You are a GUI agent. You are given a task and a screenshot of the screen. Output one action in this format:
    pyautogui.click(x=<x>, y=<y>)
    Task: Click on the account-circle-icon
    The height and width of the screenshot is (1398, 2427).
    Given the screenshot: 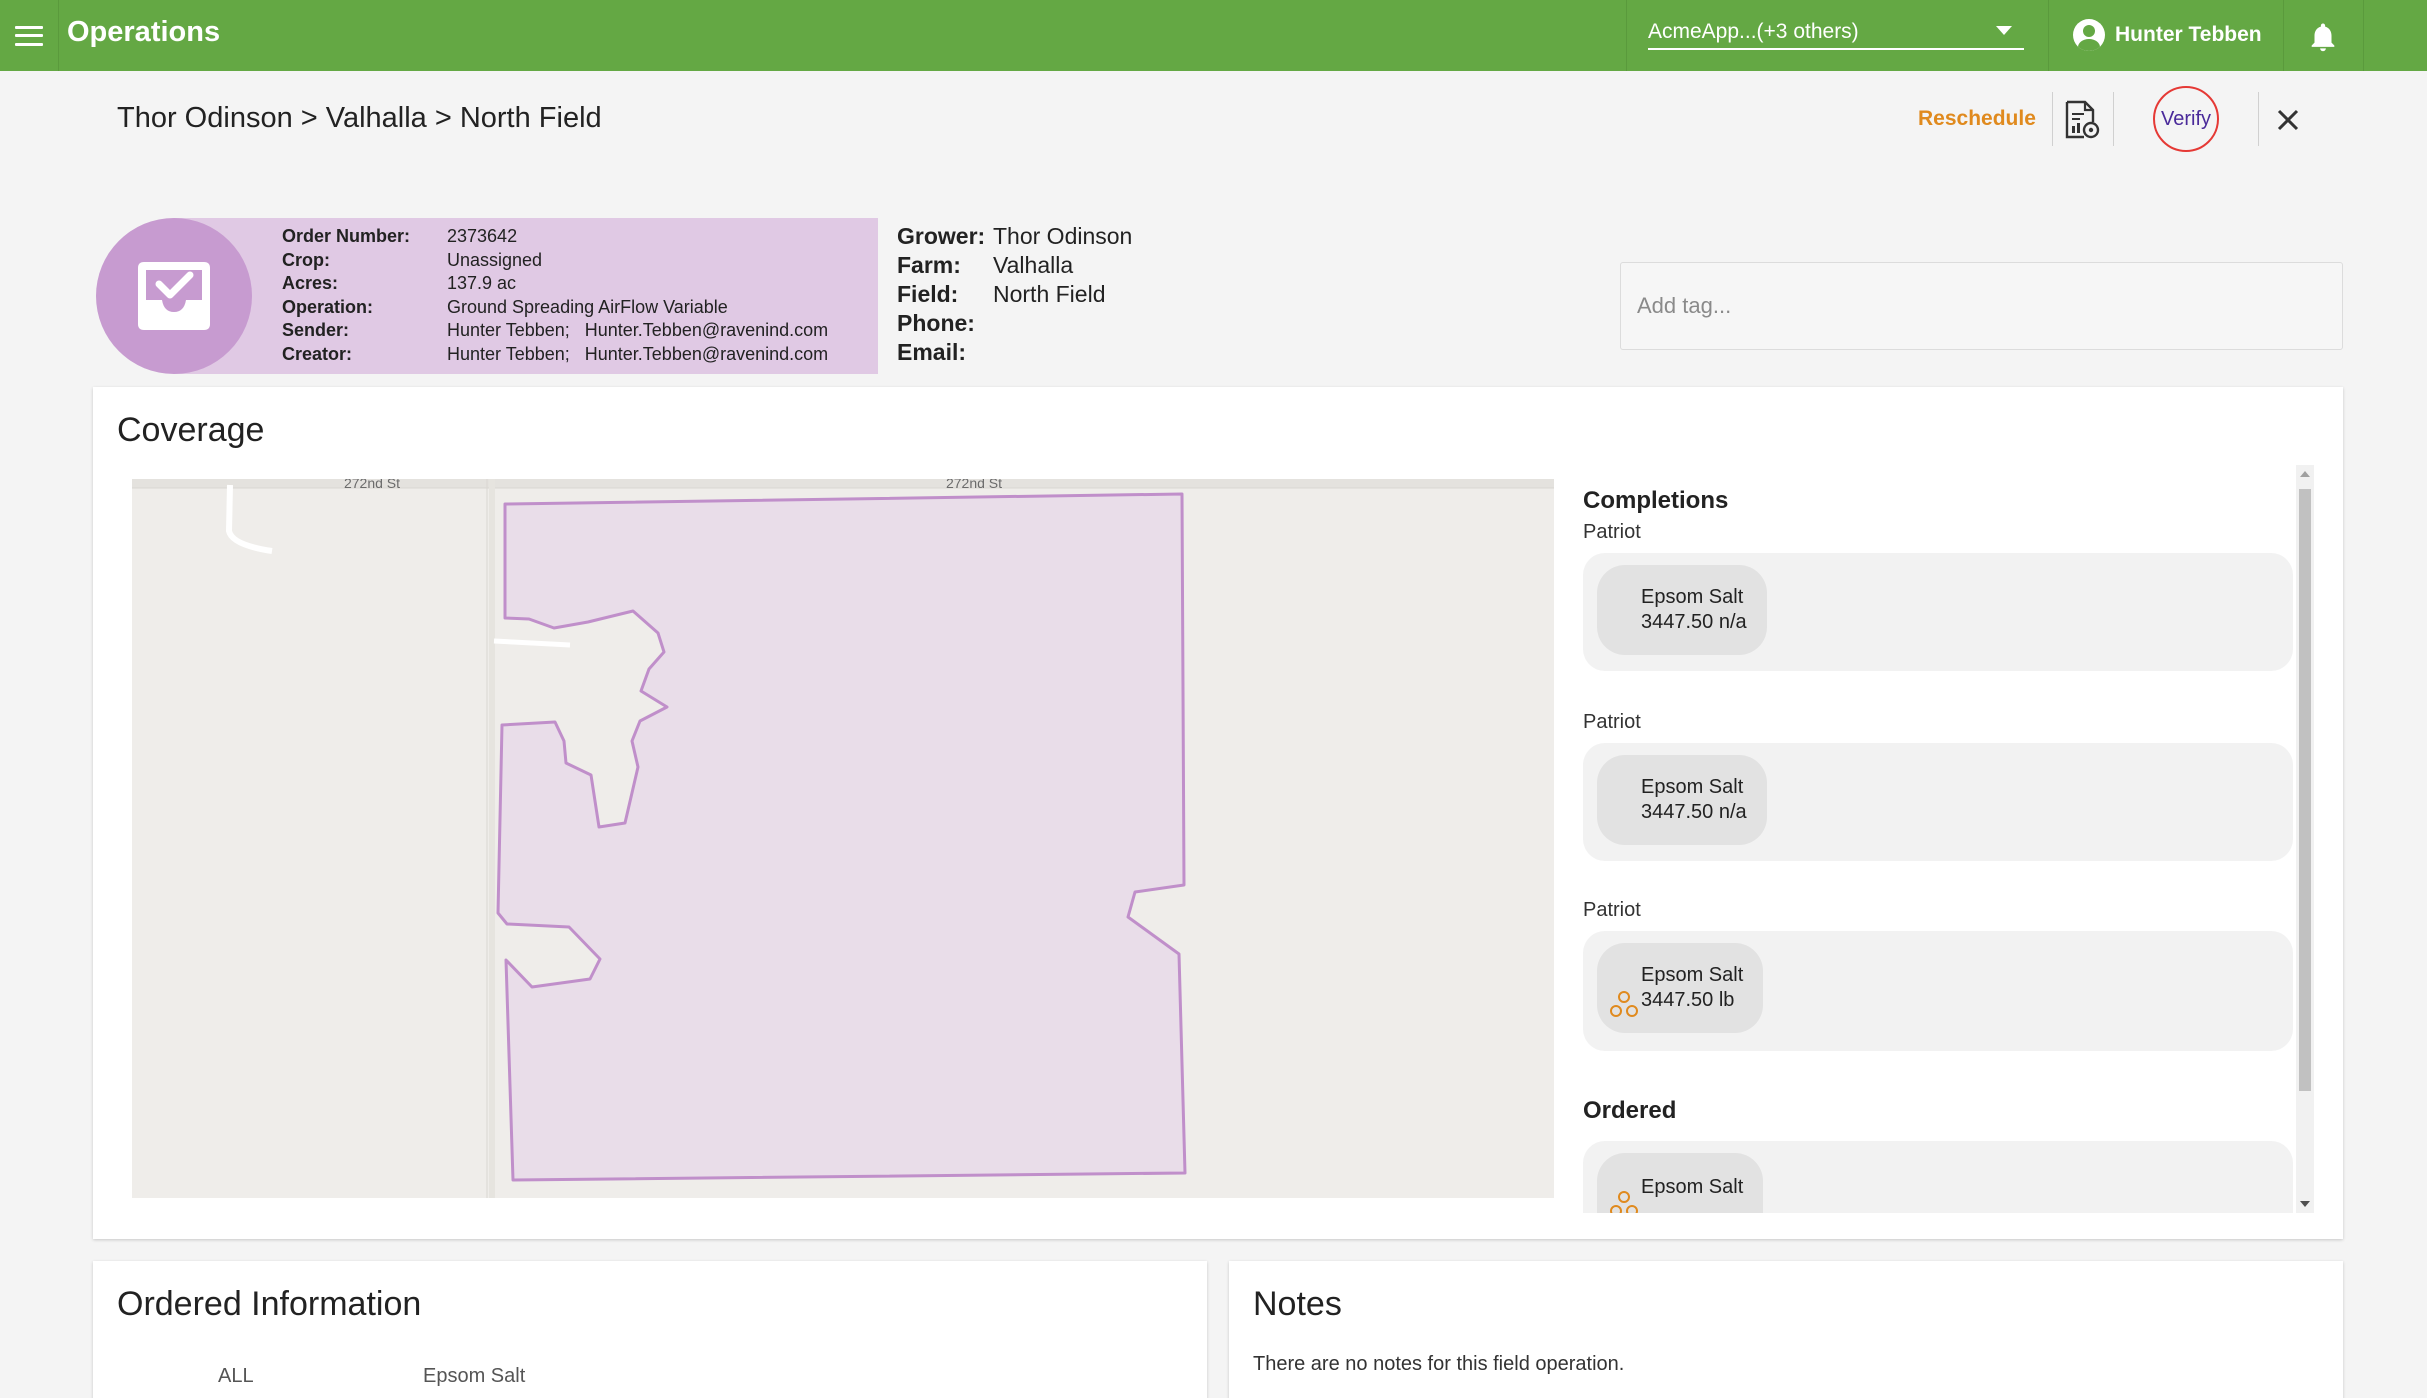 What is the action you would take?
    pyautogui.click(x=2089, y=35)
    